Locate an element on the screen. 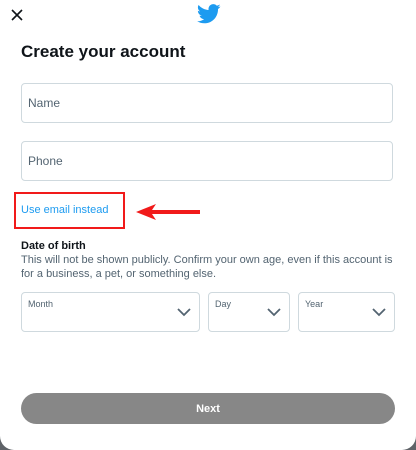 The width and height of the screenshot is (416, 450). annotation-arrow-icon is located at coordinates (168, 212).